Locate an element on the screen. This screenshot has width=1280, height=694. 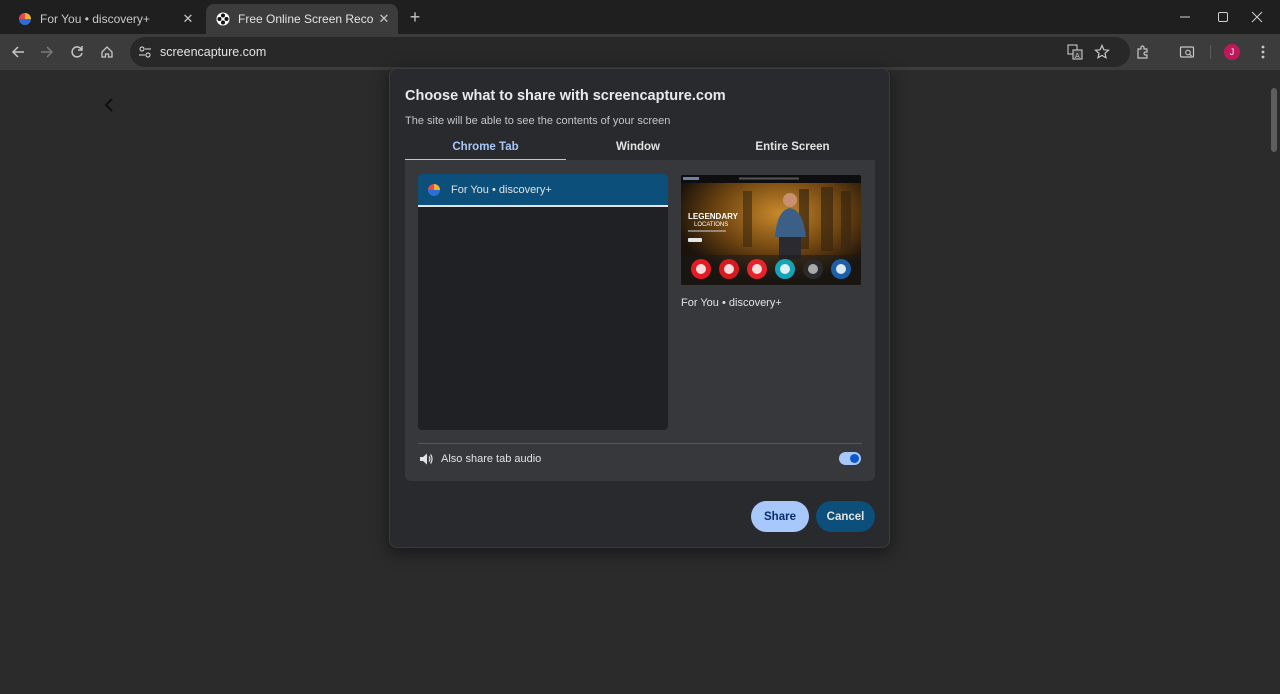
tab-preview-thumbnail: LEGENDARY LOCATIONS is located at coordinates (771, 230).